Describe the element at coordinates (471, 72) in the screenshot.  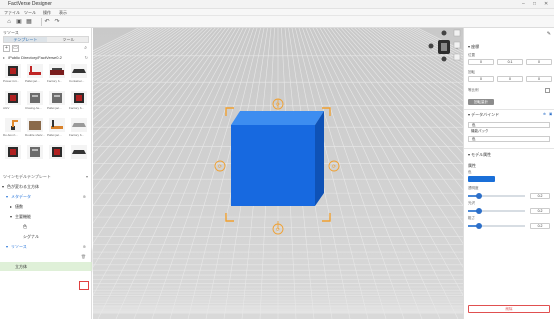
I see `rotation-label: 回転` at that location.